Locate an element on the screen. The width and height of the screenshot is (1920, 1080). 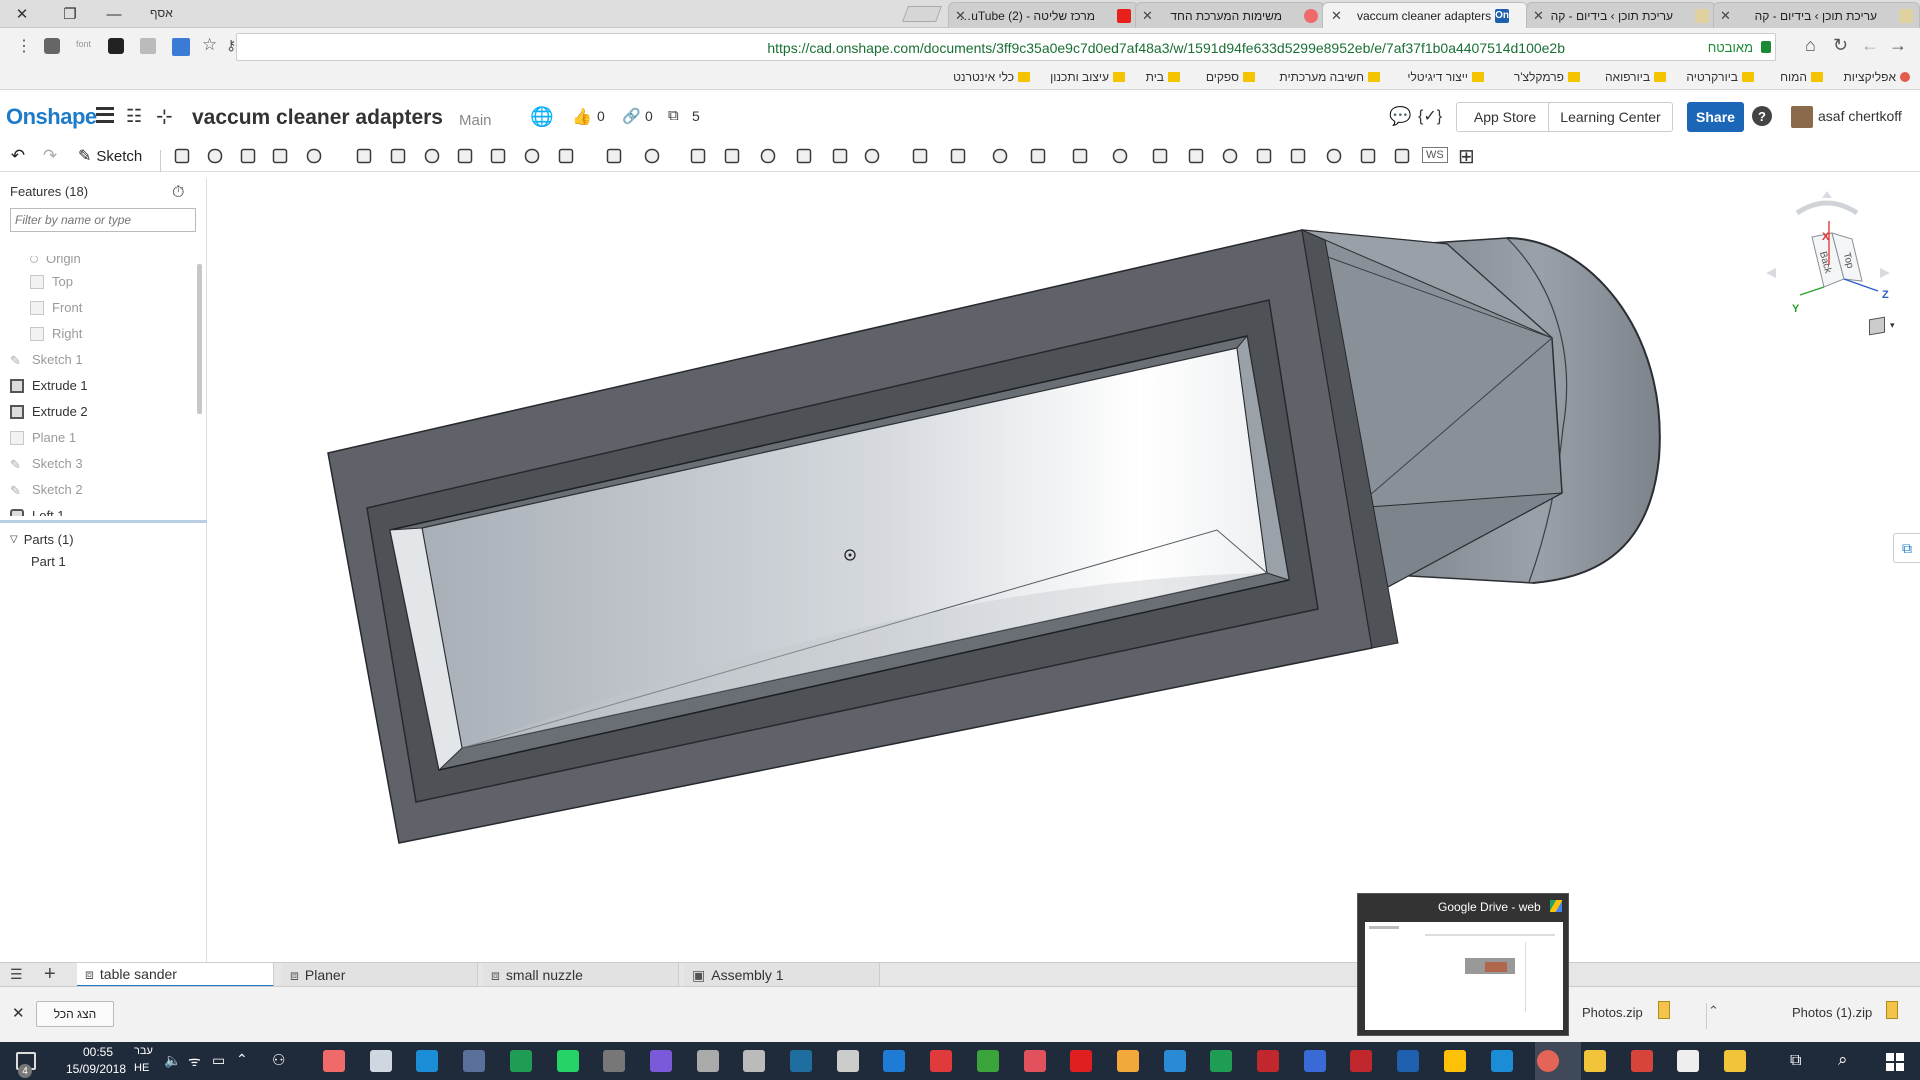
clock-time: 00:55 is located at coordinates (98, 1052).